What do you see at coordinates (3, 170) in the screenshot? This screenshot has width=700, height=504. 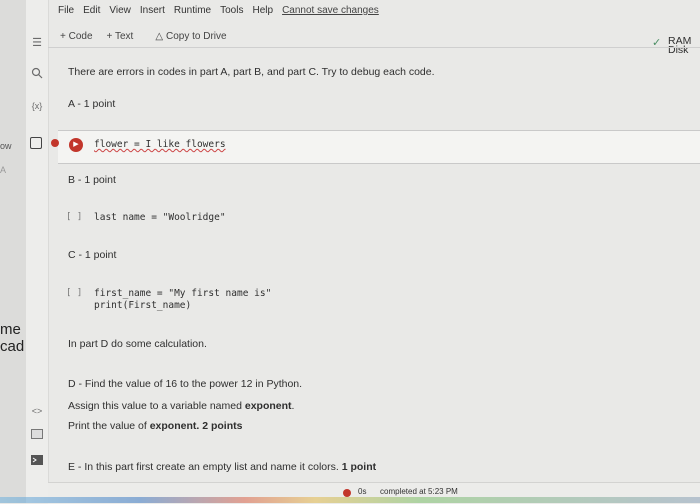 I see `background-fragment: A` at bounding box center [3, 170].